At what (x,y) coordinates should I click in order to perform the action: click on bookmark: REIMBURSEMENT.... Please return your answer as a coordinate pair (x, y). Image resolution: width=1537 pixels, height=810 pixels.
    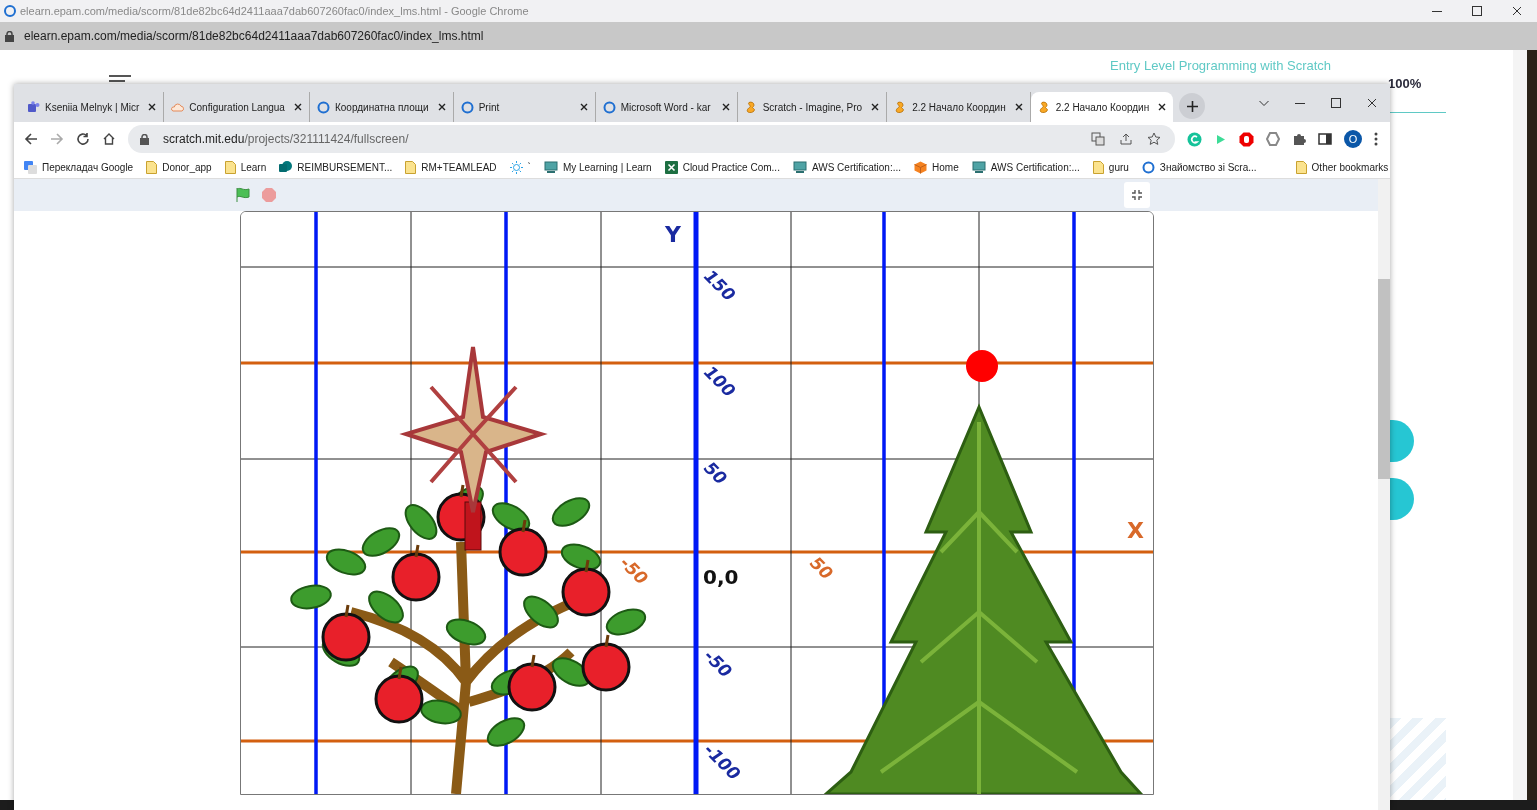
    Looking at the image, I should click on (336, 167).